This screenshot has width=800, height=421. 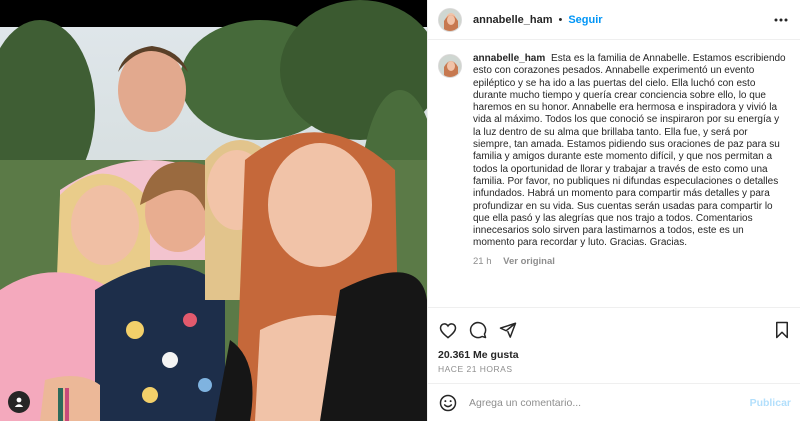 What do you see at coordinates (604, 402) in the screenshot?
I see `comment-input` at bounding box center [604, 402].